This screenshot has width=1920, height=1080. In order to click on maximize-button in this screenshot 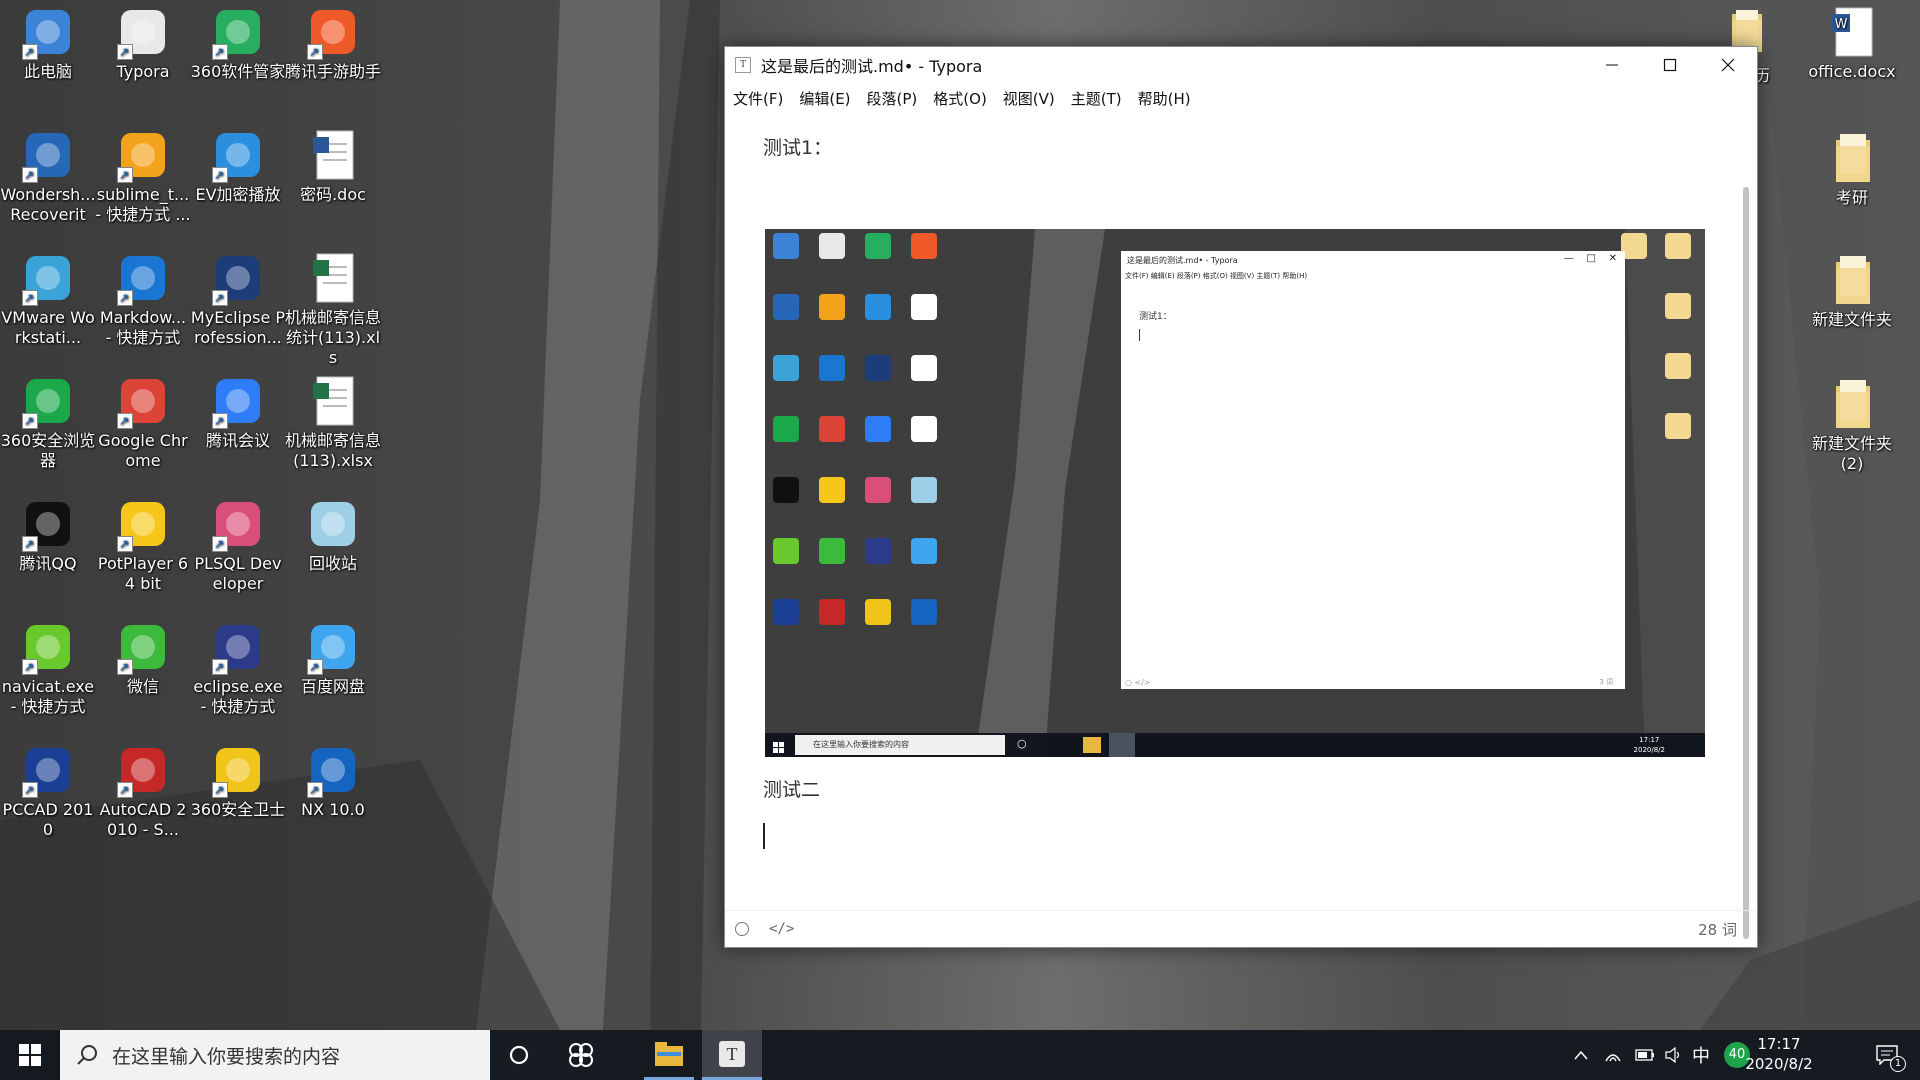, I will do `click(1670, 65)`.